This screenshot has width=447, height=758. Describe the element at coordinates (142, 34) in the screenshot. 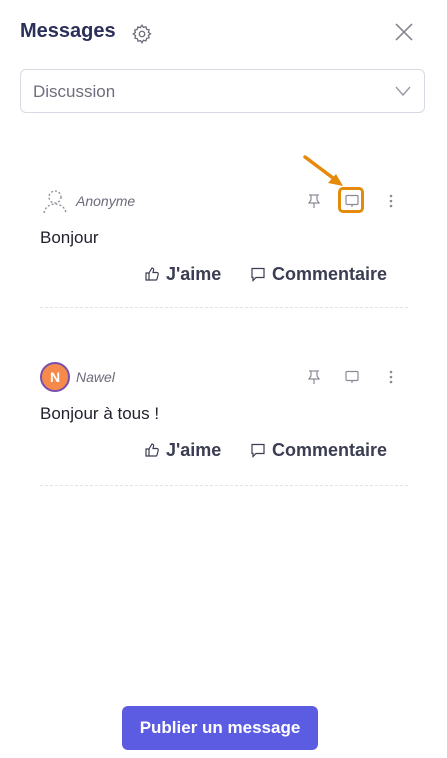

I see `gear-icon` at that location.